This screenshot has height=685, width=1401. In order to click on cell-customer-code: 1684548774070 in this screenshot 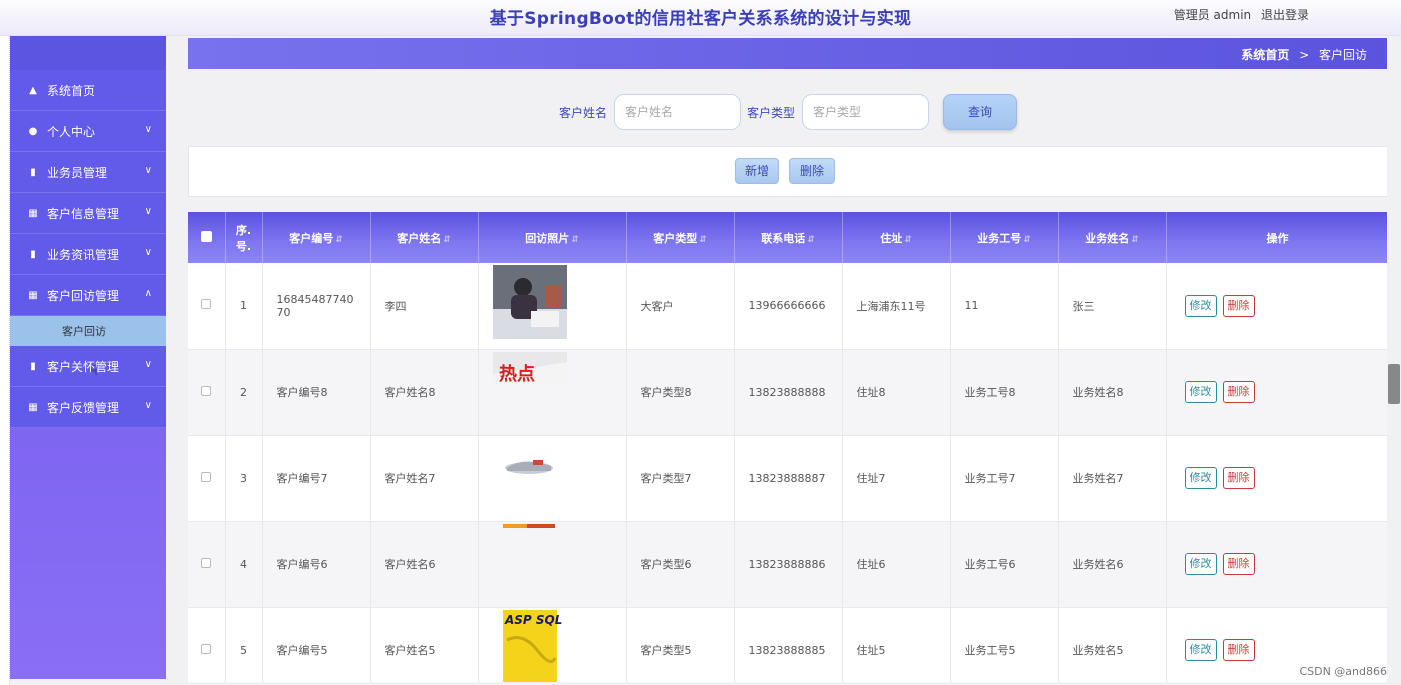, I will do `click(316, 306)`.